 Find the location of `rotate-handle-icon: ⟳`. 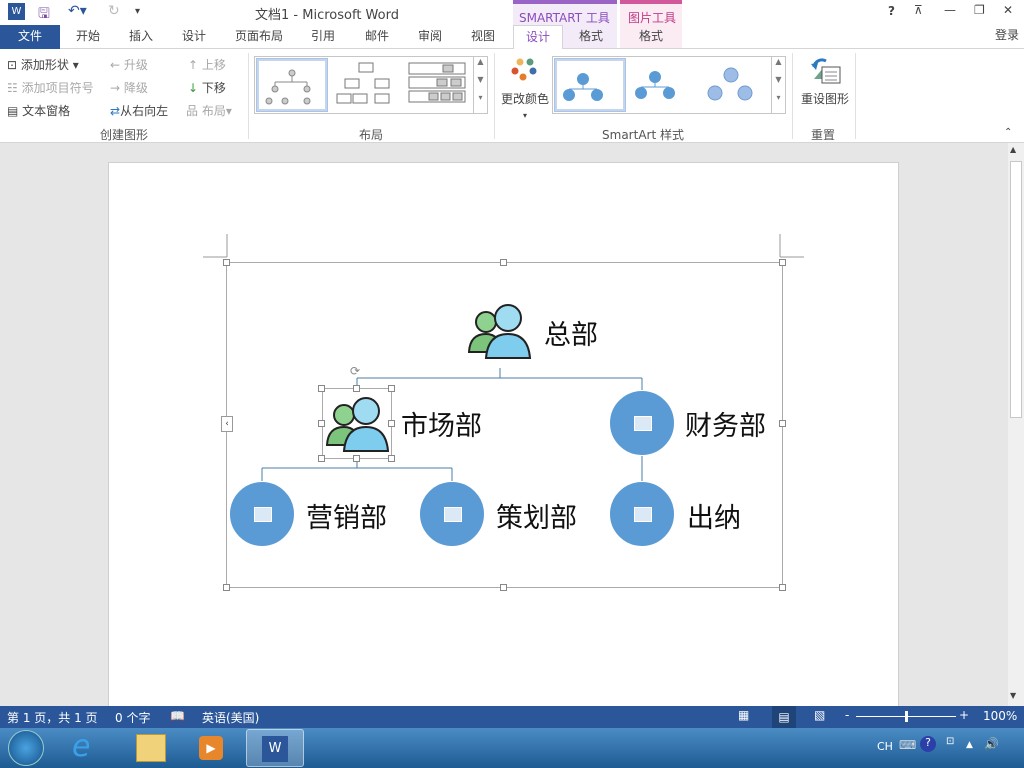

rotate-handle-icon: ⟳ is located at coordinates (355, 371).